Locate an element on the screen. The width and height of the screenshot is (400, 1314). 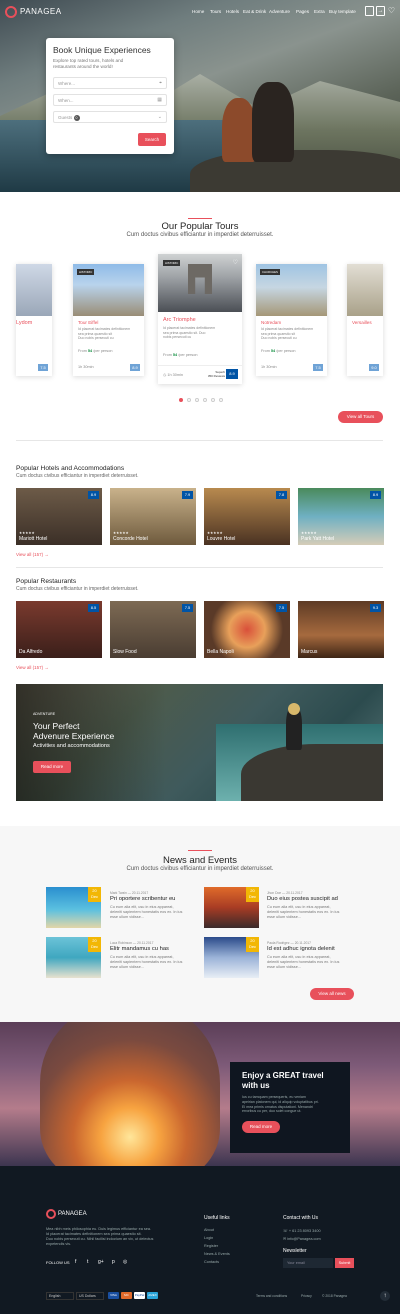
hotels-title: Popular Hotels and Accommodations is located at coordinates (70, 468).